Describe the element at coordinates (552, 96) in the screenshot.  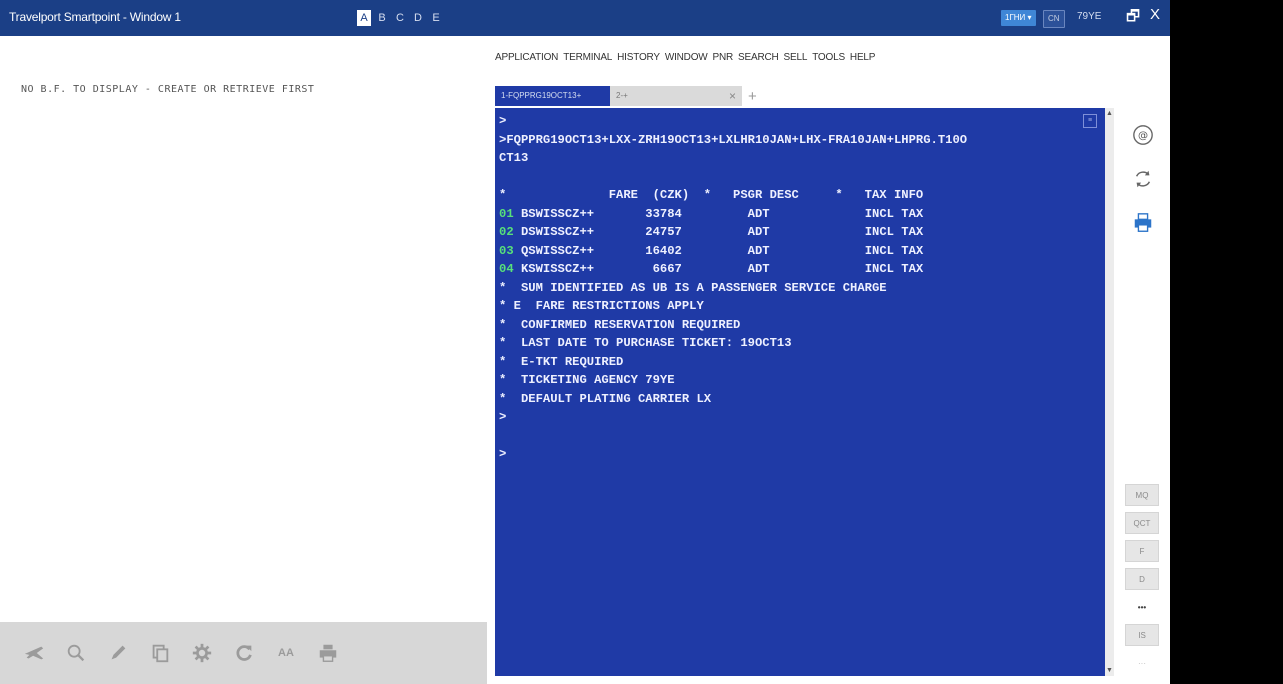
I see `terminal-tab-1: 1-FQPPRG19OCT13+` at that location.